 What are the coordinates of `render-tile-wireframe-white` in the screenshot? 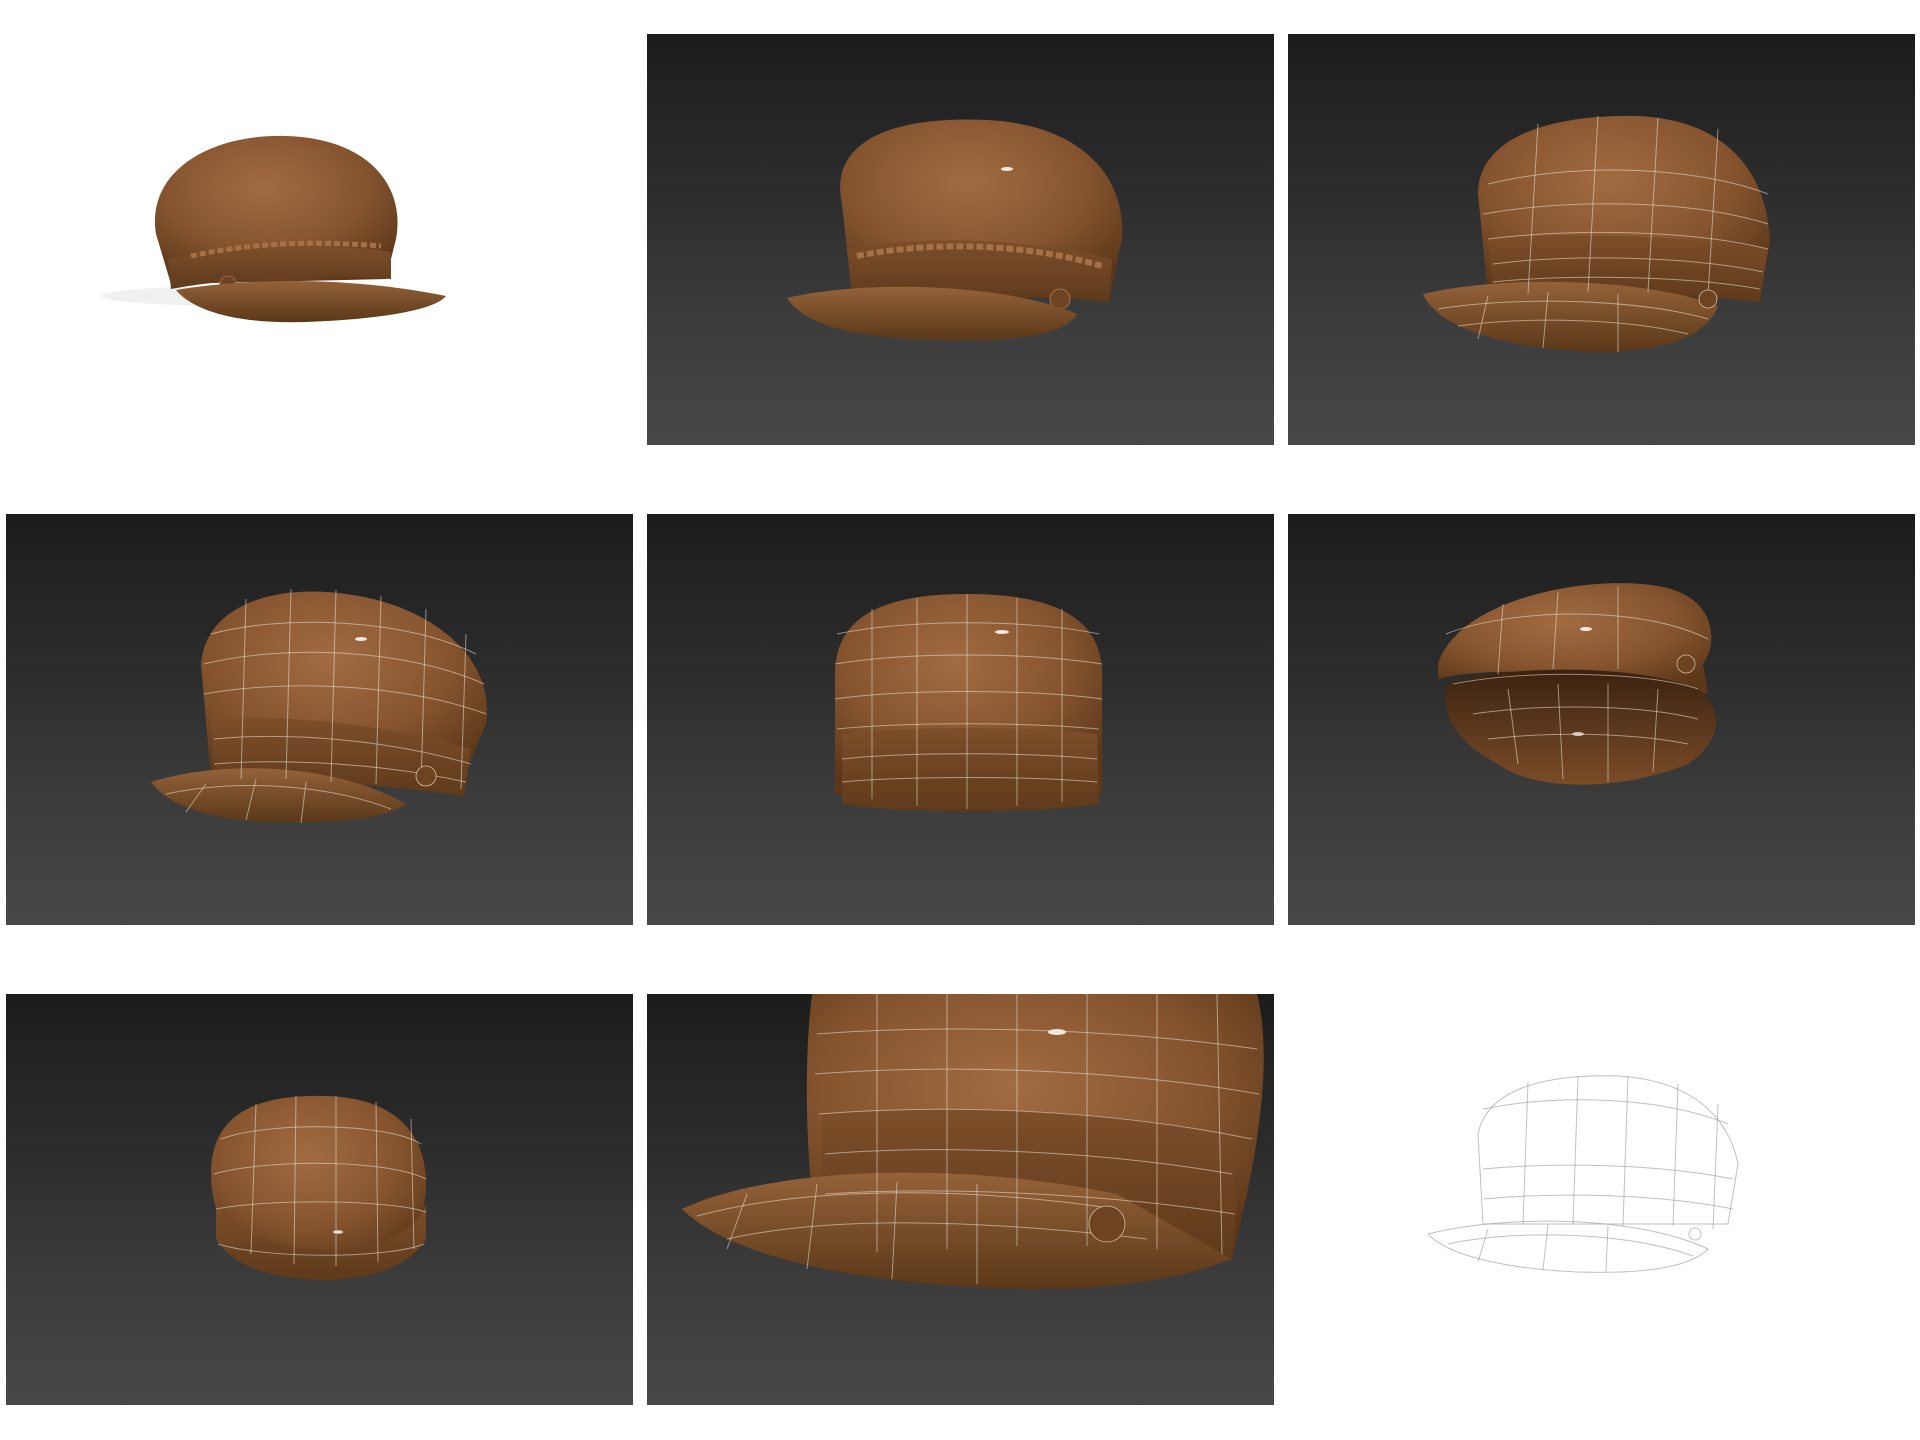 It's located at (1601, 1199).